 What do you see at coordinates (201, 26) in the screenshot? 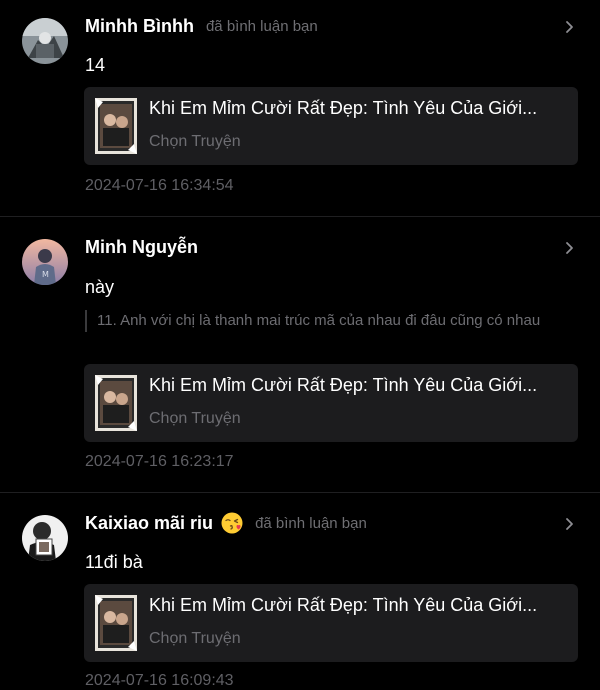
I see `name-line: Minhh Bìnhh đã bình luận bạn` at bounding box center [201, 26].